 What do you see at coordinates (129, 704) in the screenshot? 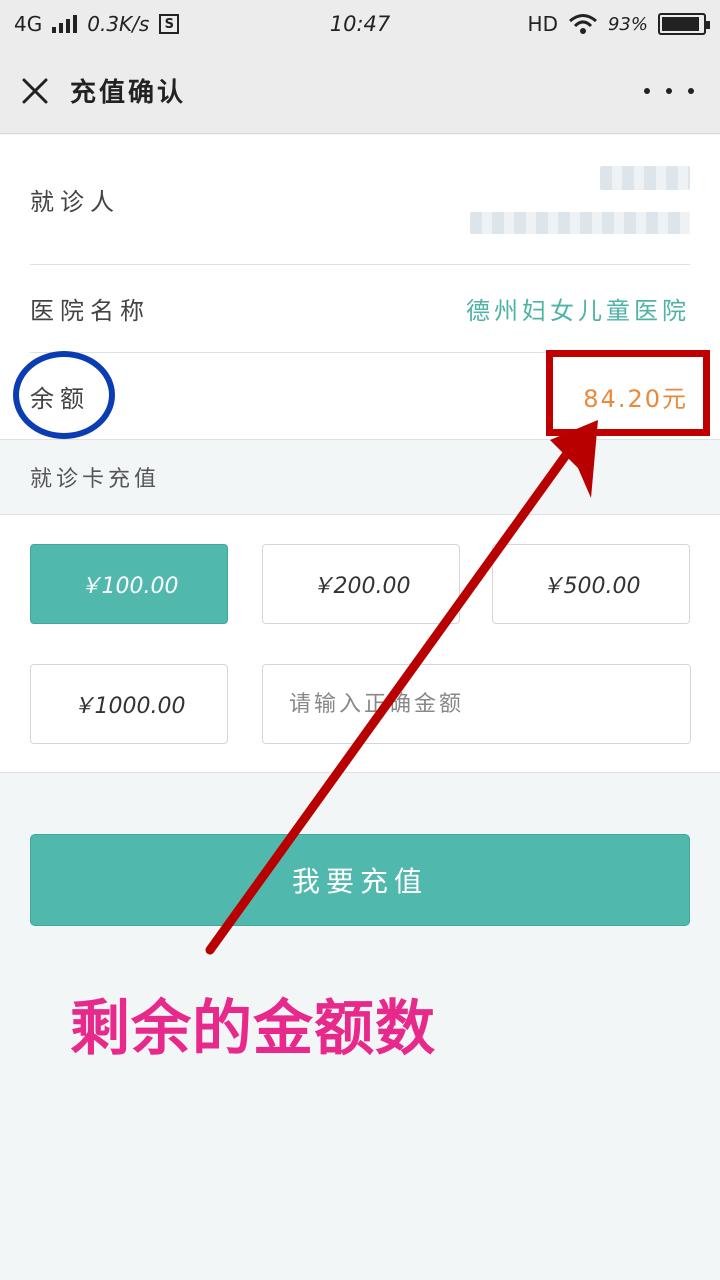
I see `amount-option-1000: ￥1000.00` at bounding box center [129, 704].